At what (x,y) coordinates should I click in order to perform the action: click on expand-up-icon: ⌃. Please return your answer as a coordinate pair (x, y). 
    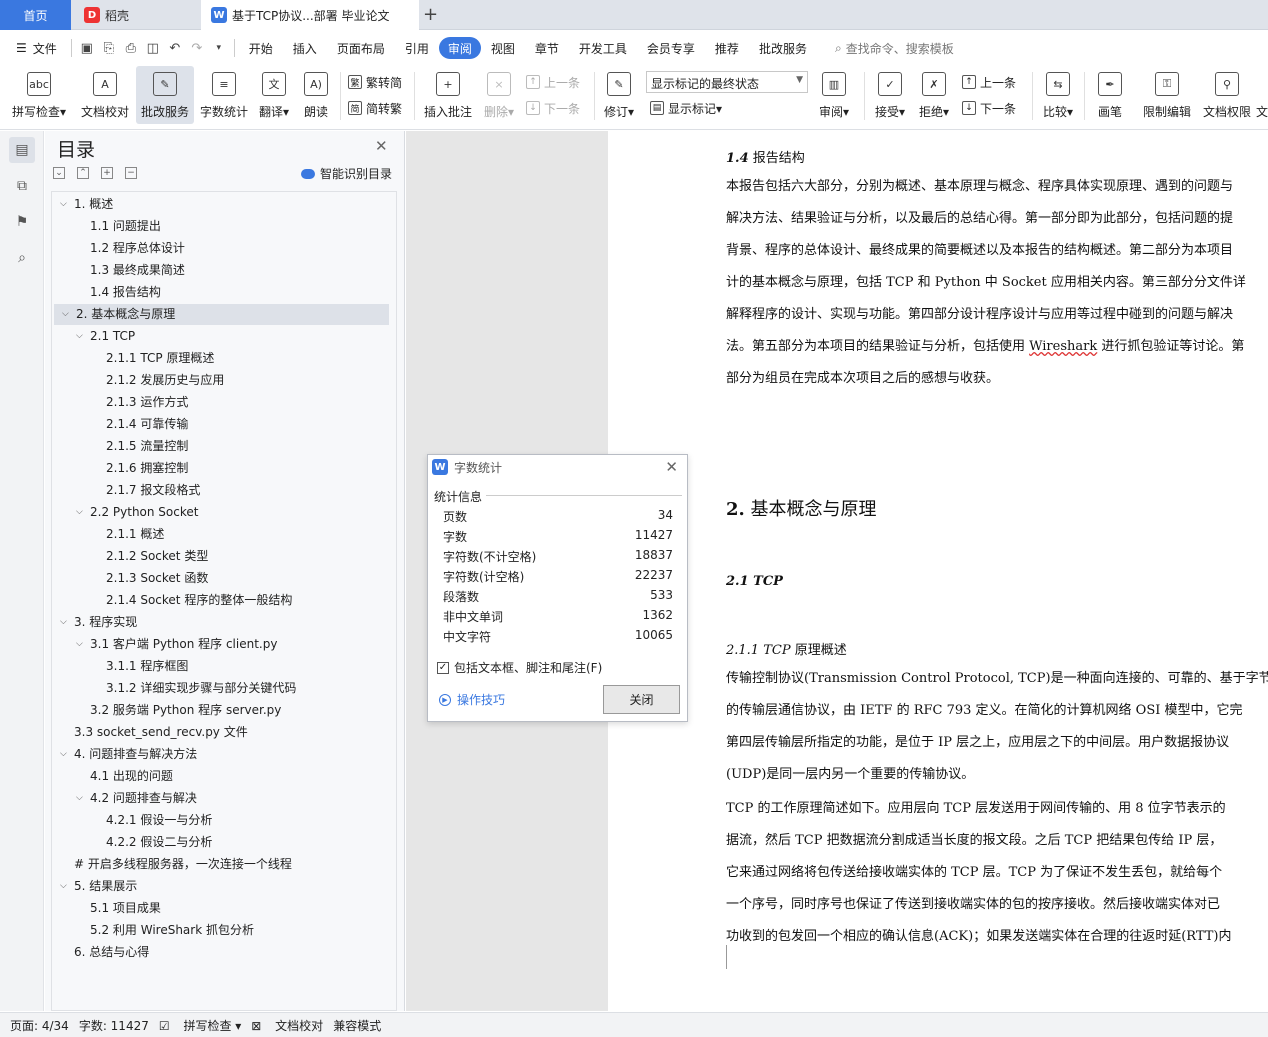
    Looking at the image, I should click on (83, 173).